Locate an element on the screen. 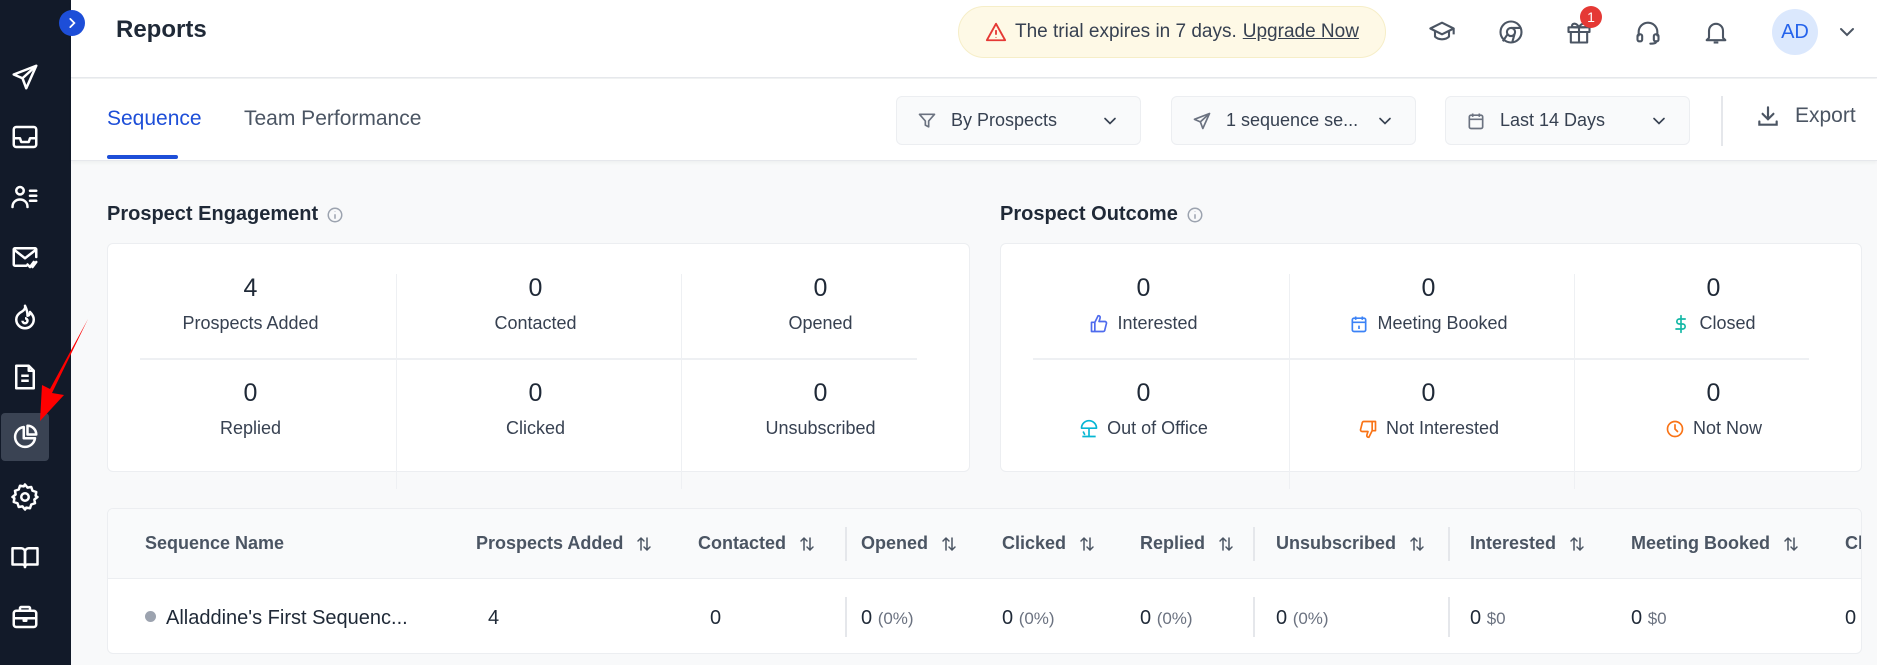 The height and width of the screenshot is (665, 1877). column-header-unsubscribed: Unsubscribed is located at coordinates (1351, 543).